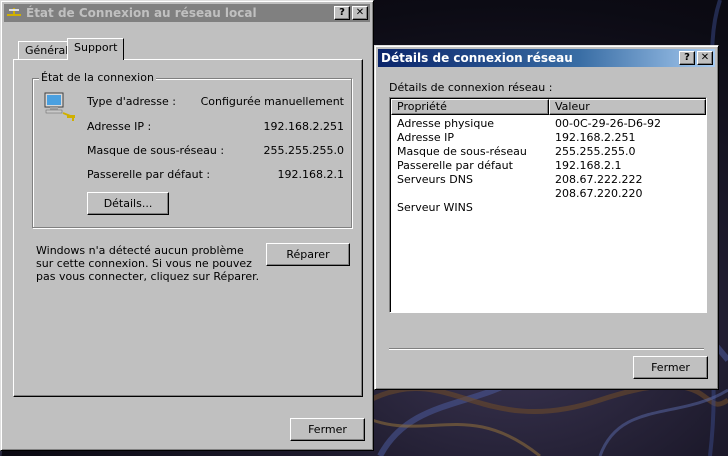  What do you see at coordinates (548, 166) in the screenshot?
I see `table-row: Passerelle par défaut 192.168.2.1` at bounding box center [548, 166].